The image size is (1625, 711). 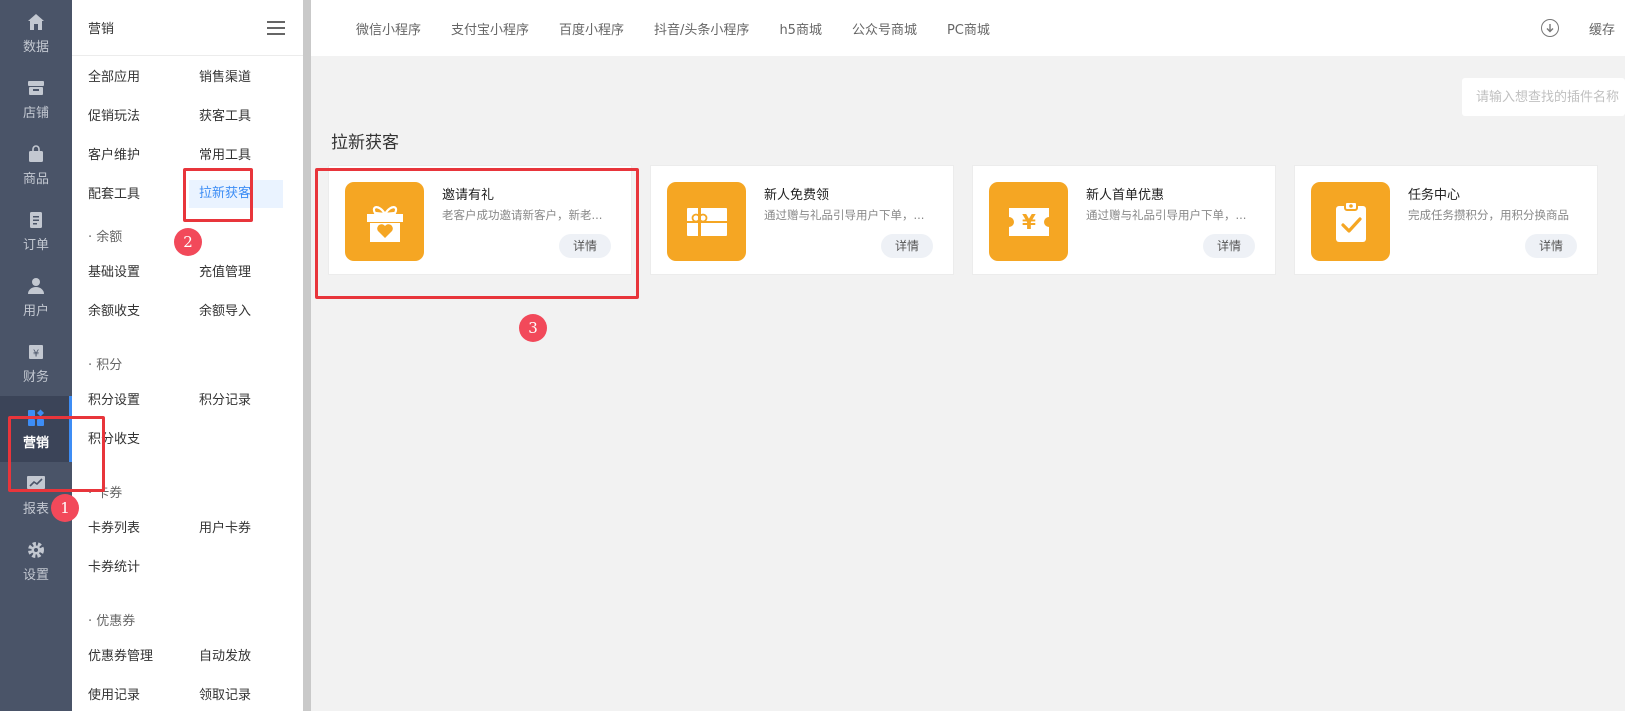 I want to click on submenu-title: 营销, so click(x=101, y=29).